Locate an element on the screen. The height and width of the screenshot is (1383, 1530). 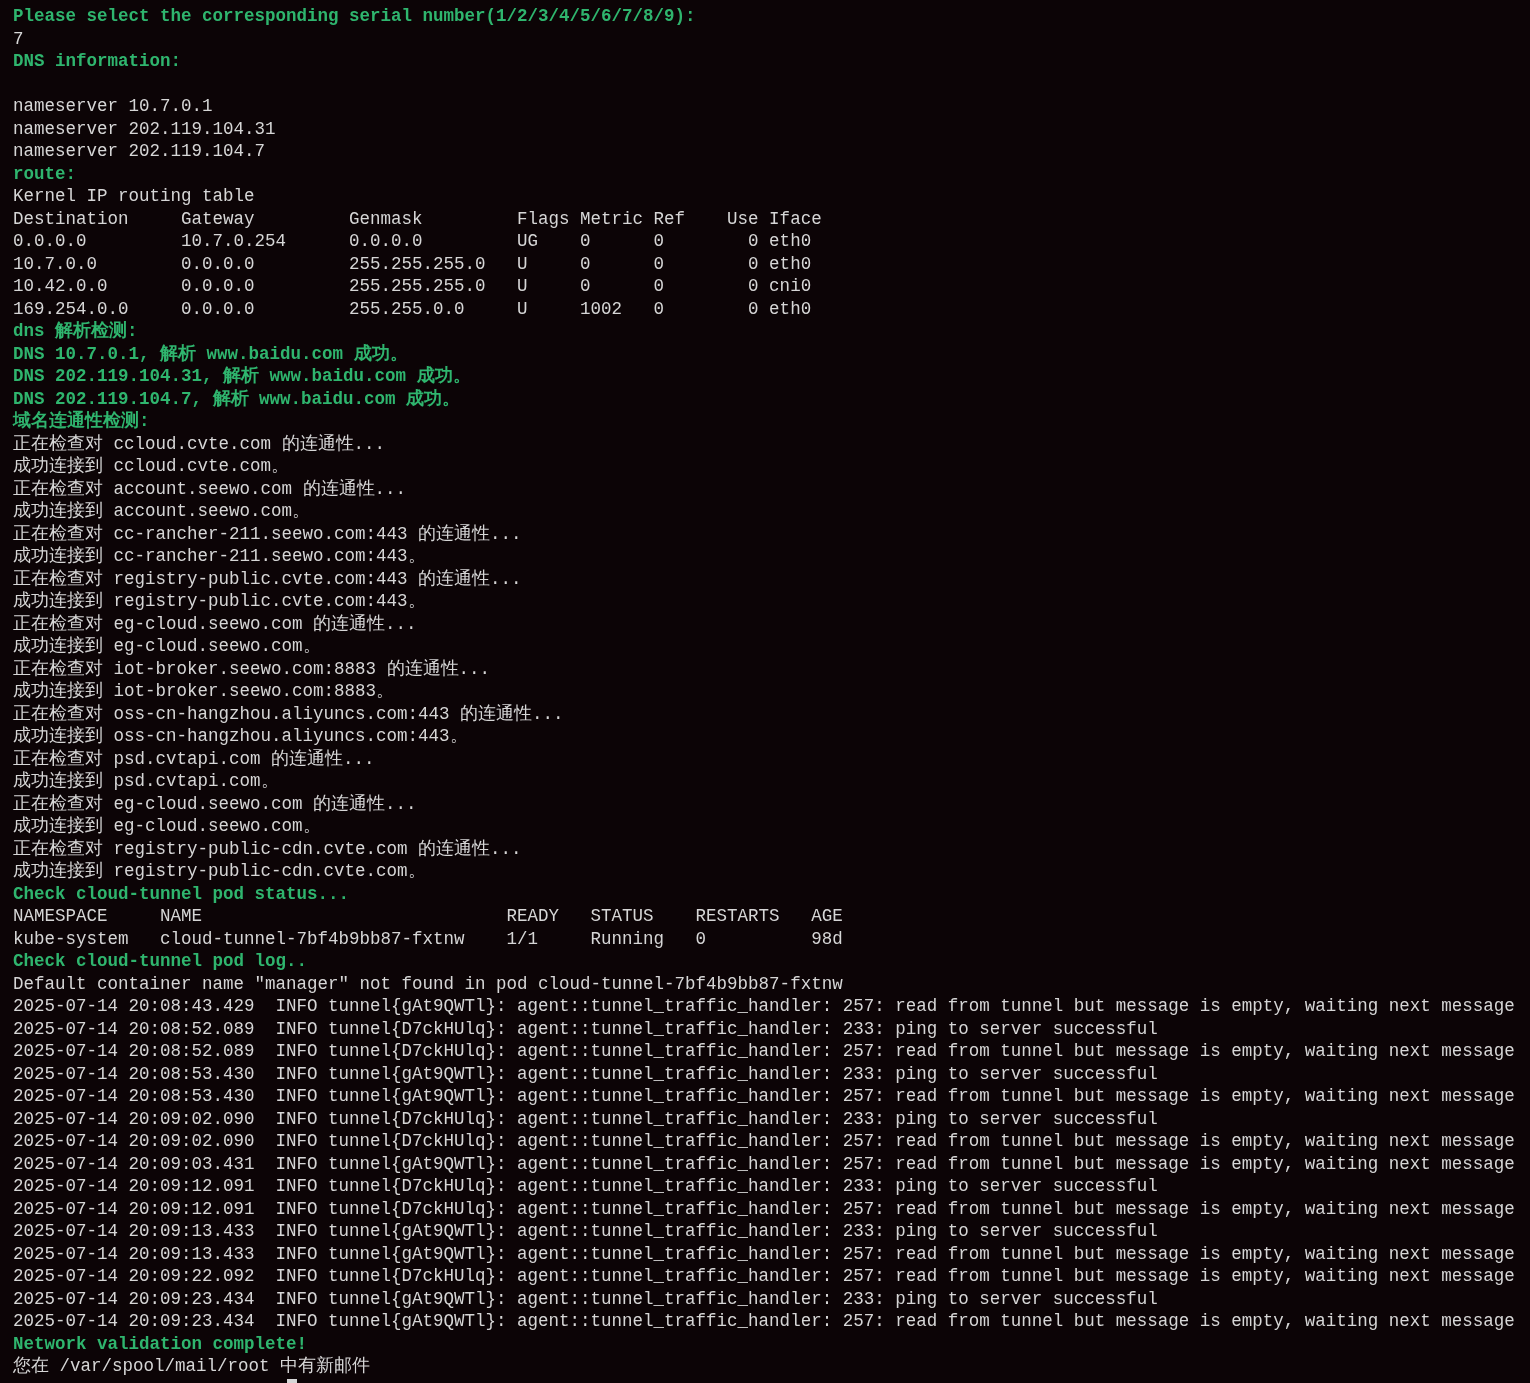
terminal-line: 2025-07-14 20:09:23.434 INFO tunnel{gAt9QWTl}: agent::tunnel_traffic_handler: 257: read from tunnel but message is empty, waiting next message is located at coordinates (764, 1321).